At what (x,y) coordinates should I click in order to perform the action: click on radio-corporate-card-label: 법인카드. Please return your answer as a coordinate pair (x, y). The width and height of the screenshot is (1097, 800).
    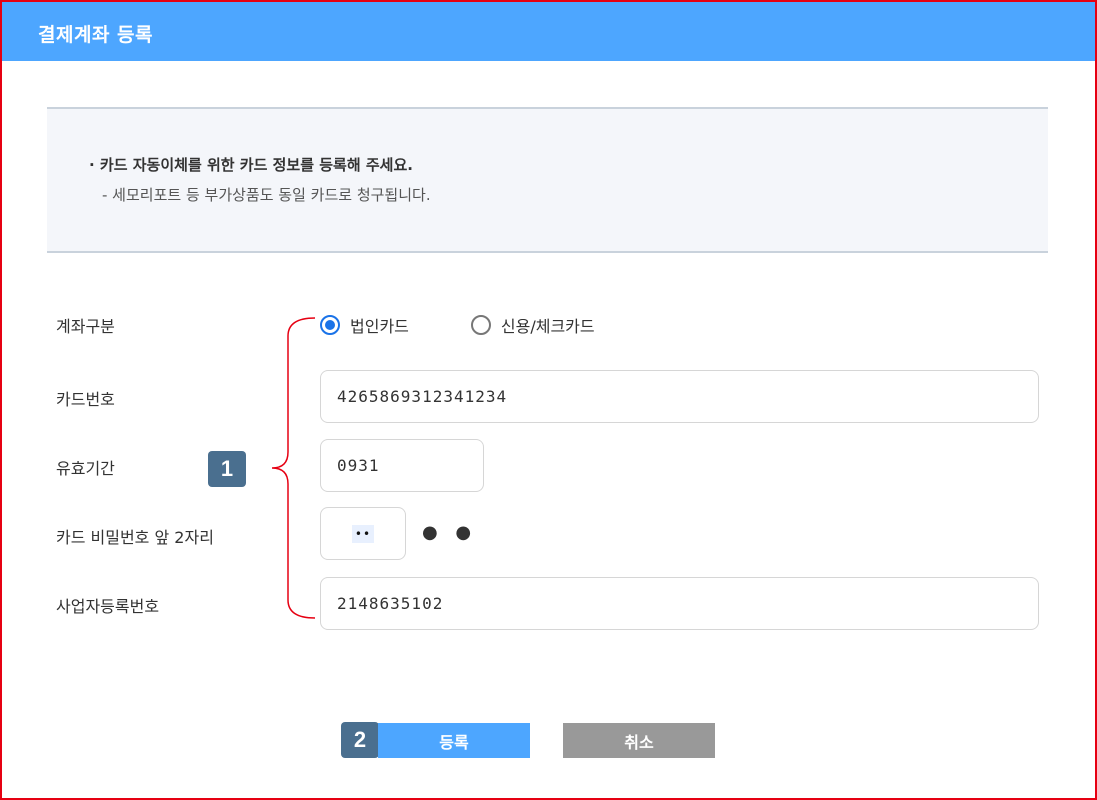
    Looking at the image, I should click on (379, 326).